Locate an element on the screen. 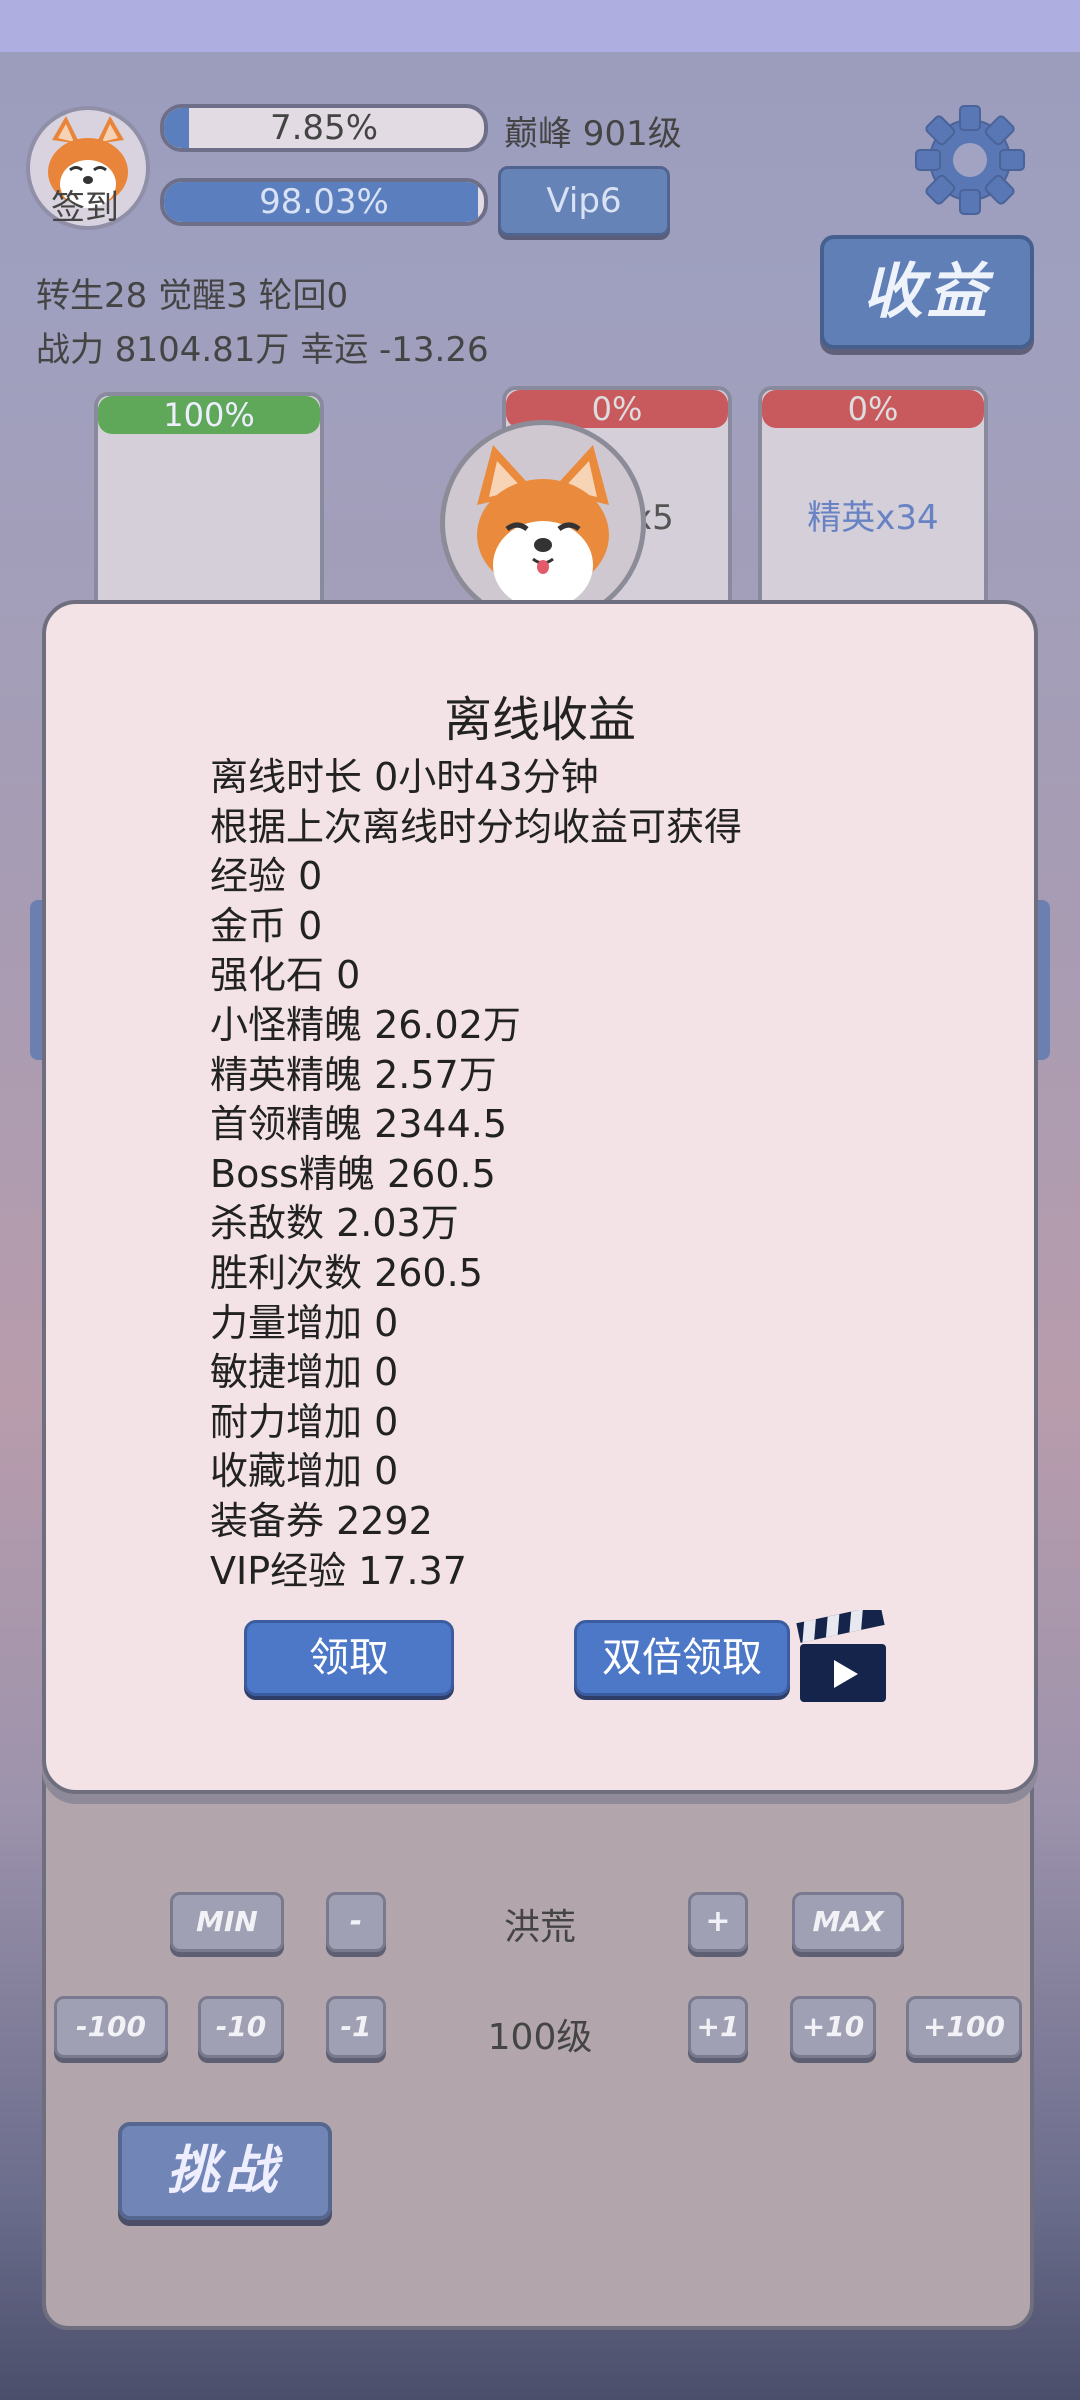 The image size is (1080, 2400). checkin-label: 签到 is located at coordinates (85, 204).